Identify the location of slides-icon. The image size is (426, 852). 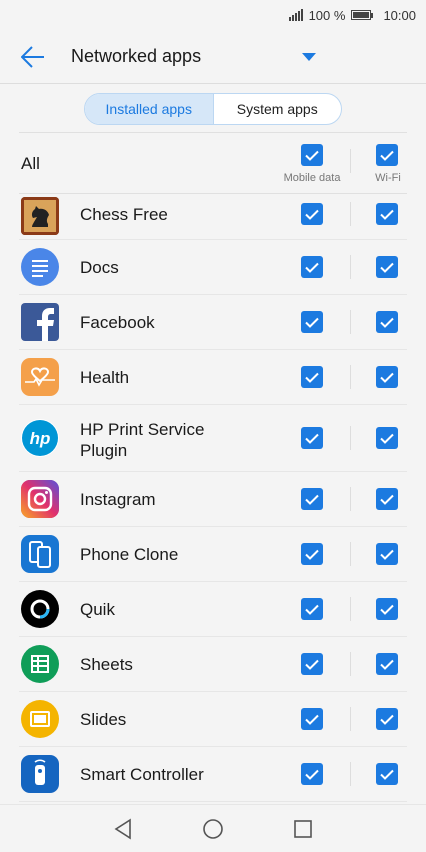
(40, 719).